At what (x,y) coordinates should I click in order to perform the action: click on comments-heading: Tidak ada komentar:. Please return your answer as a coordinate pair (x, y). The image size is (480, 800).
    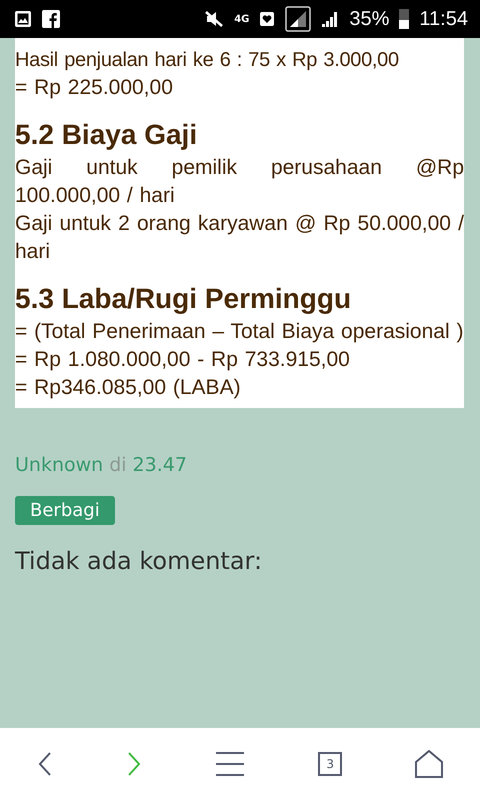
    Looking at the image, I should click on (139, 561).